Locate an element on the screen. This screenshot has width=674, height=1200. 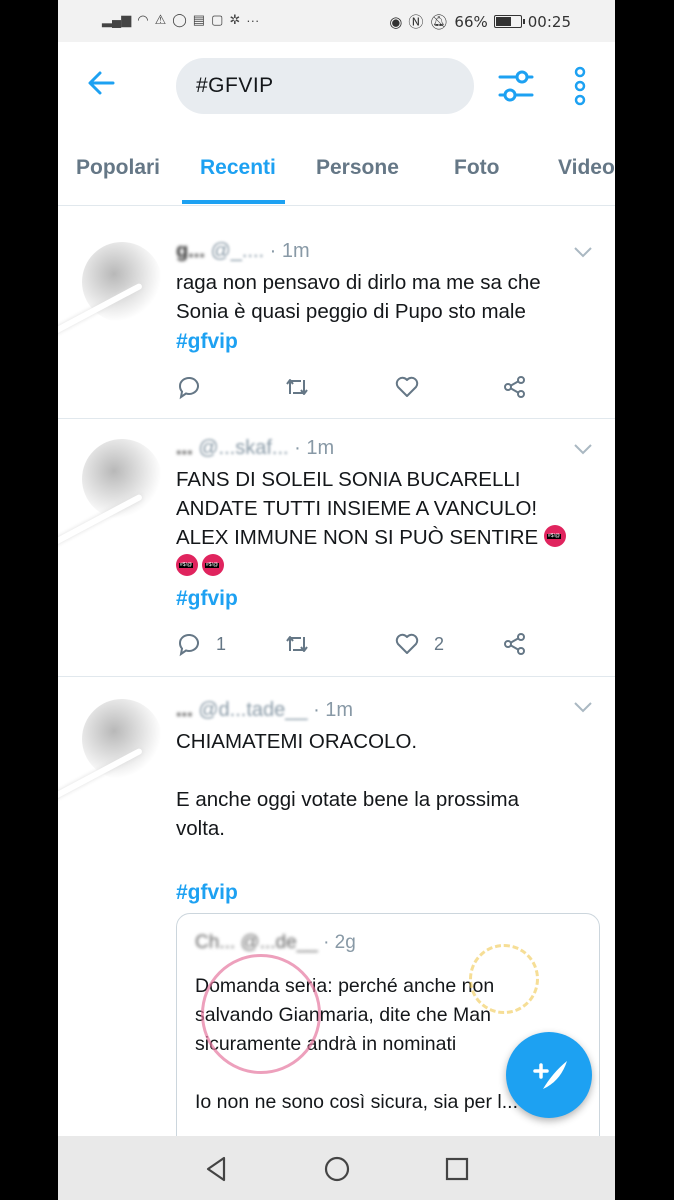
tab-video: Video is located at coordinates (586, 168).